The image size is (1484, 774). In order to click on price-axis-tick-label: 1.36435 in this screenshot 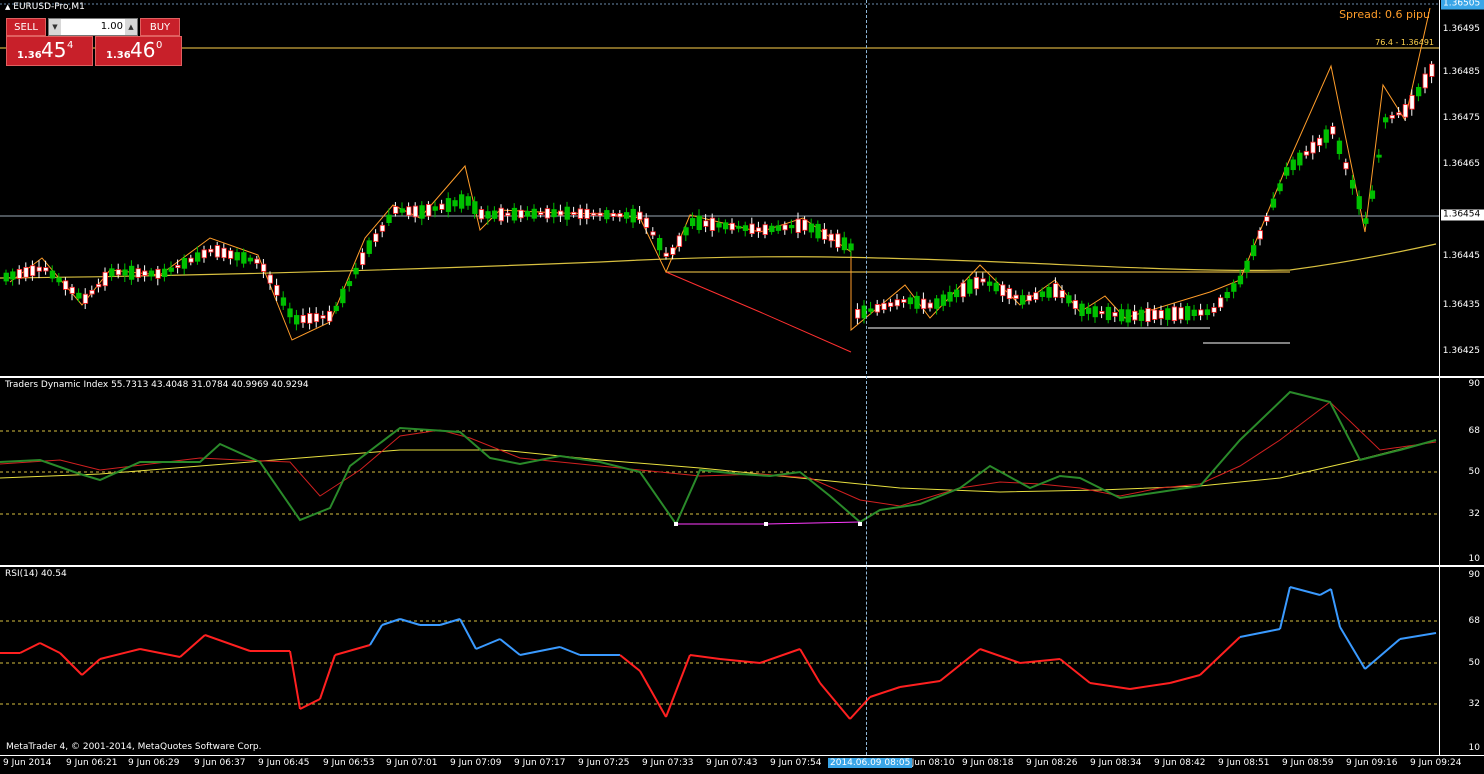, I will do `click(1461, 305)`.